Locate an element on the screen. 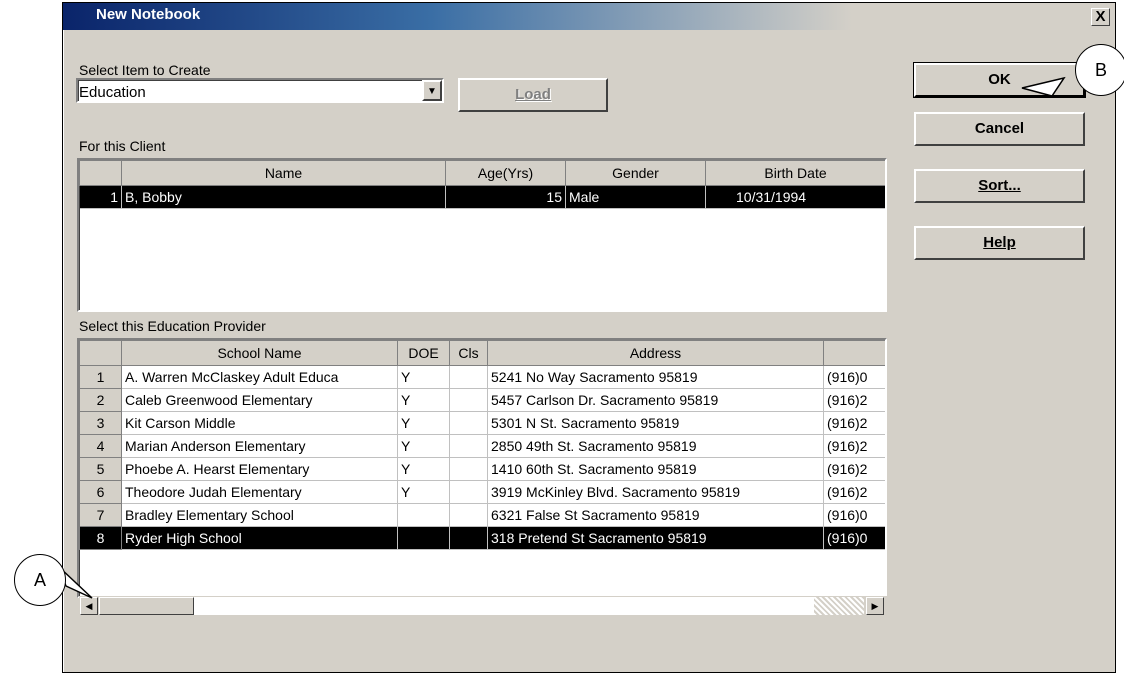 This screenshot has height=673, width=1124. callout-b-pointer is located at coordinates (1043, 86).